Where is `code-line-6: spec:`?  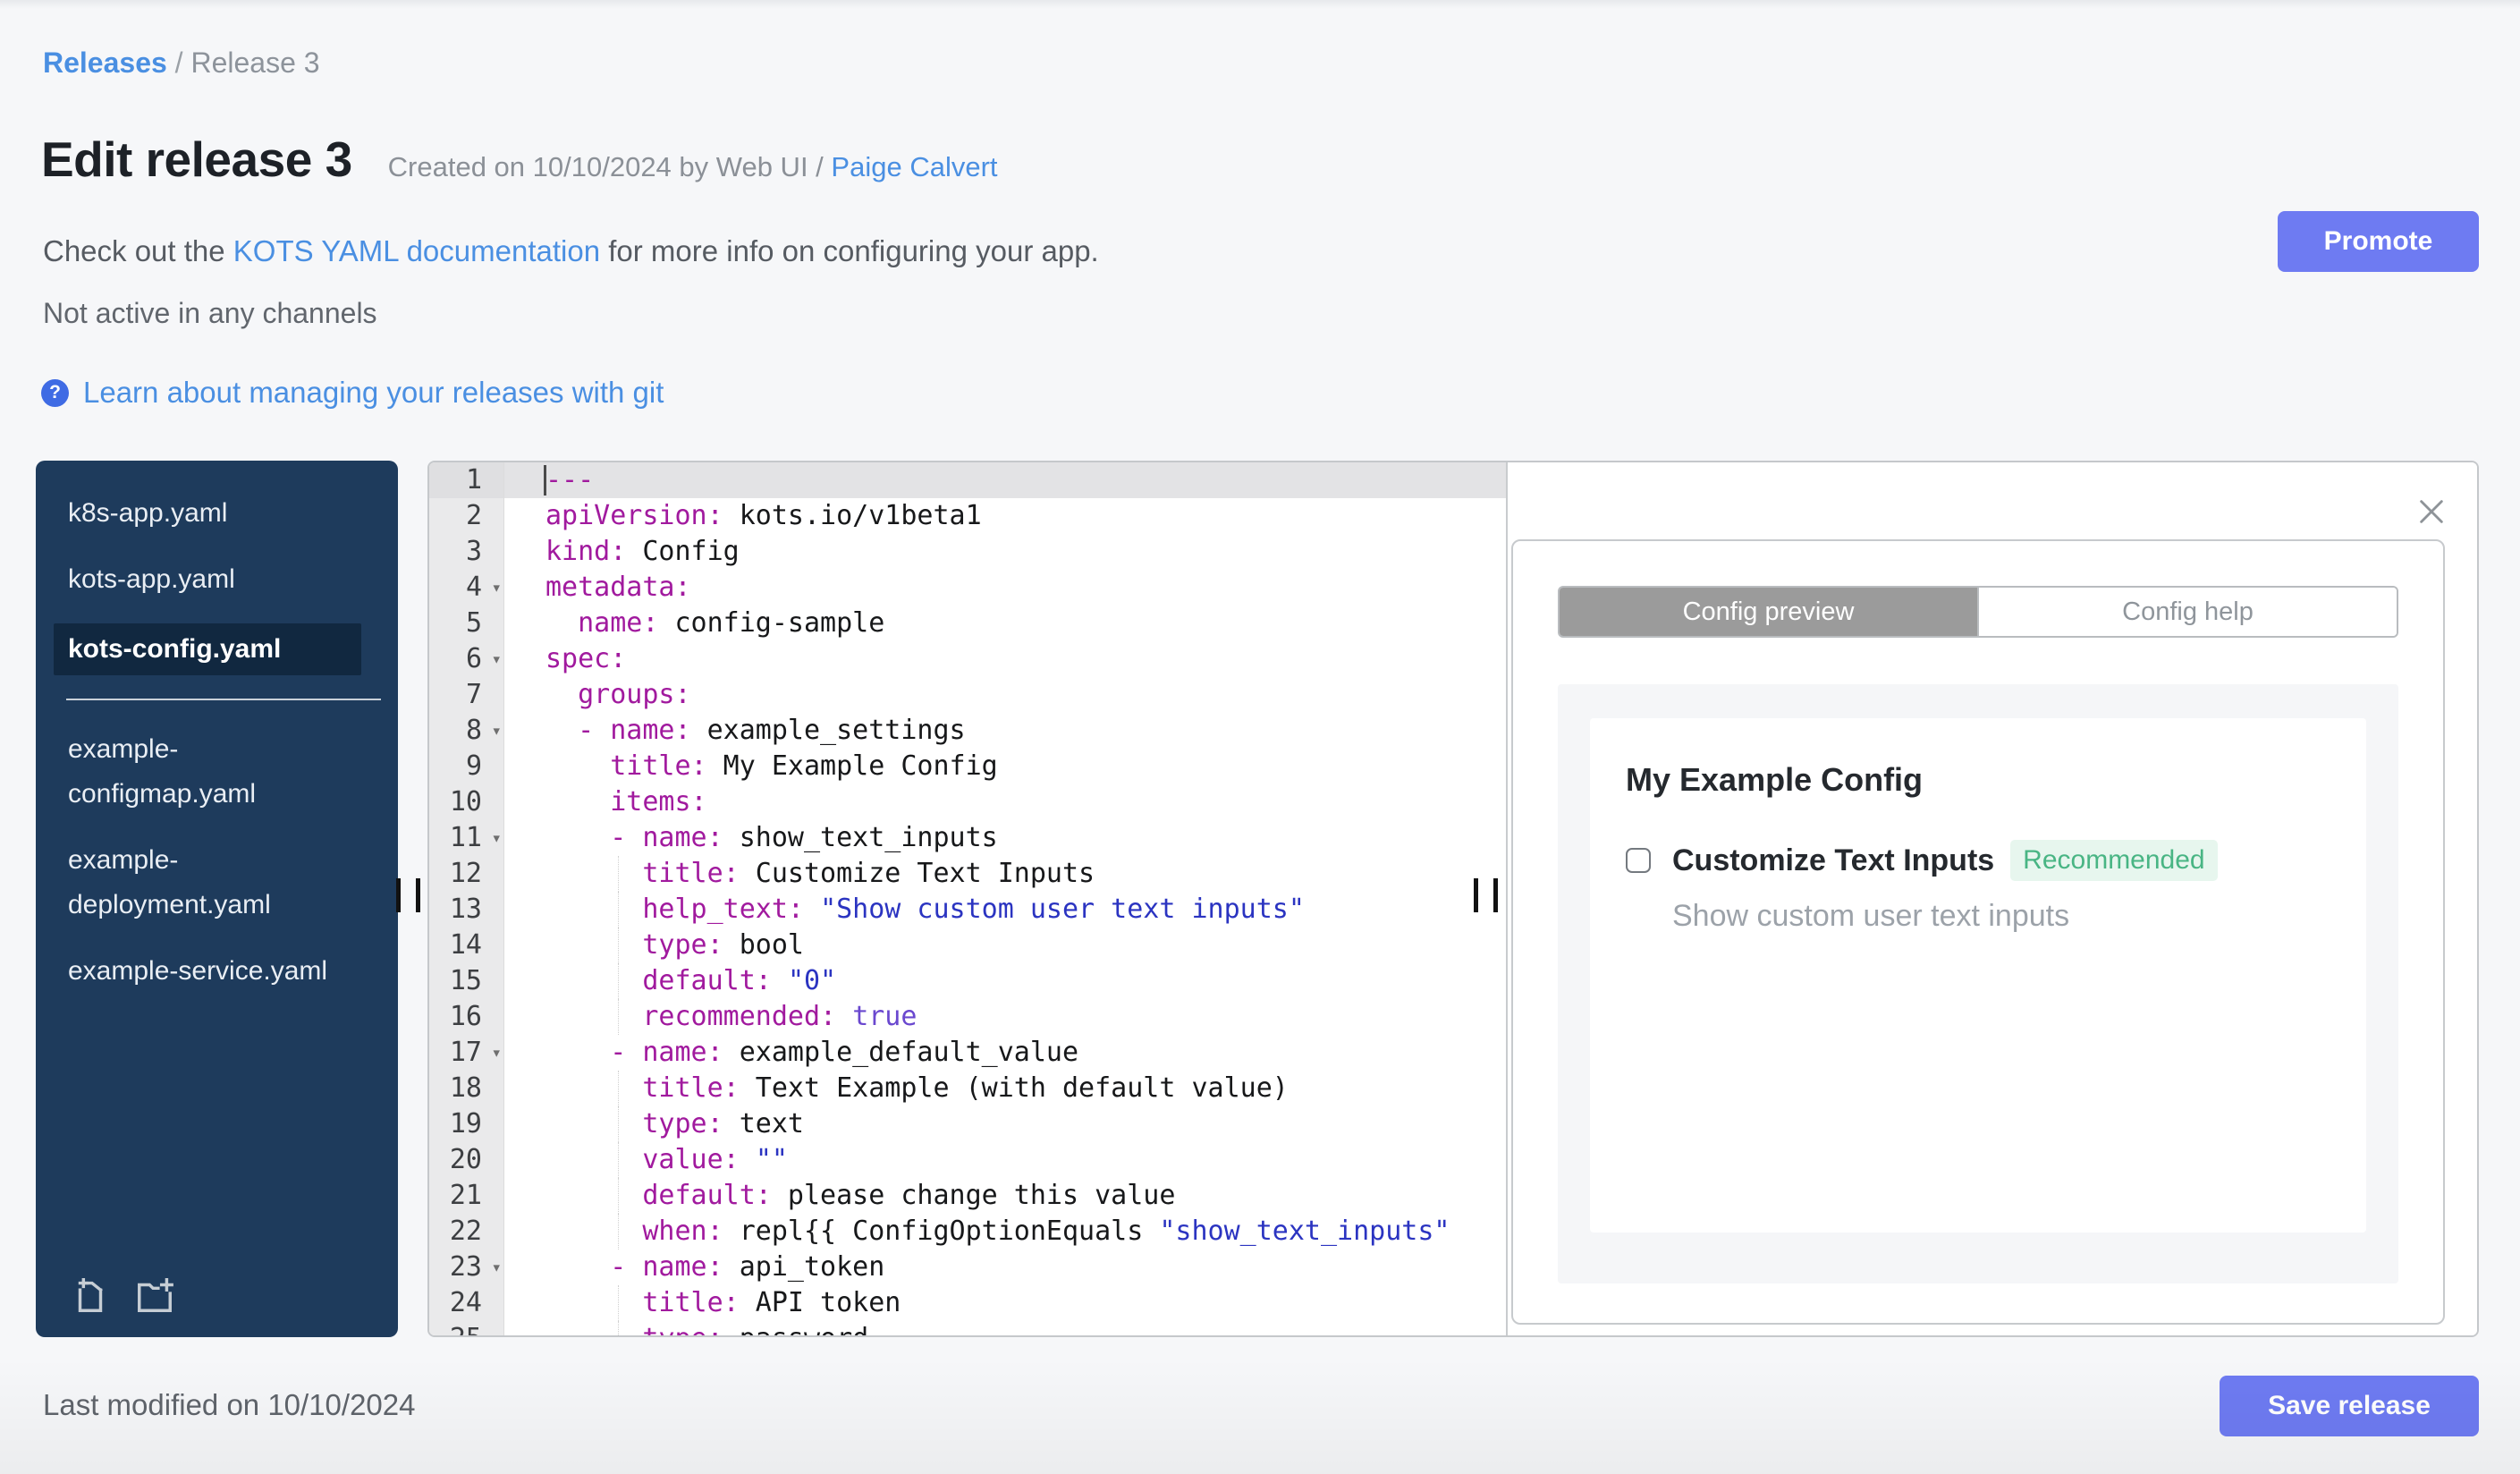 code-line-6: spec: is located at coordinates (586, 658).